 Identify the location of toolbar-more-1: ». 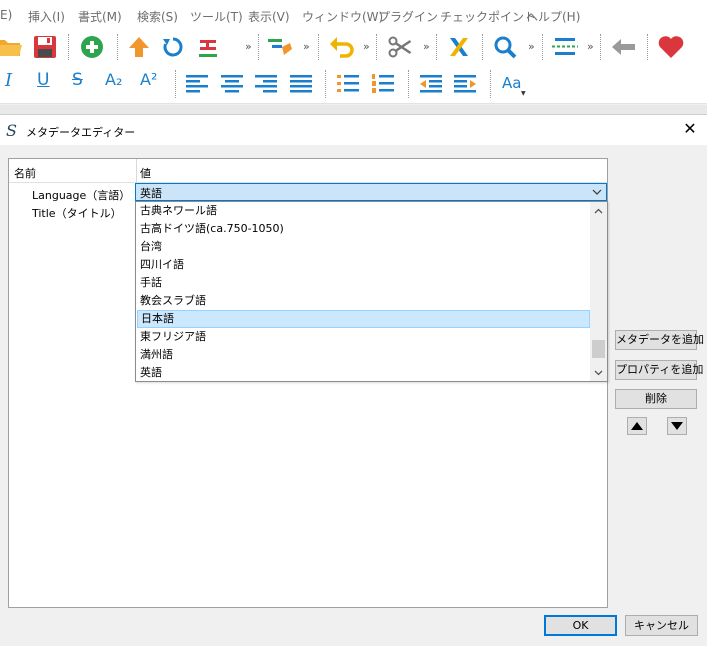
(248, 46).